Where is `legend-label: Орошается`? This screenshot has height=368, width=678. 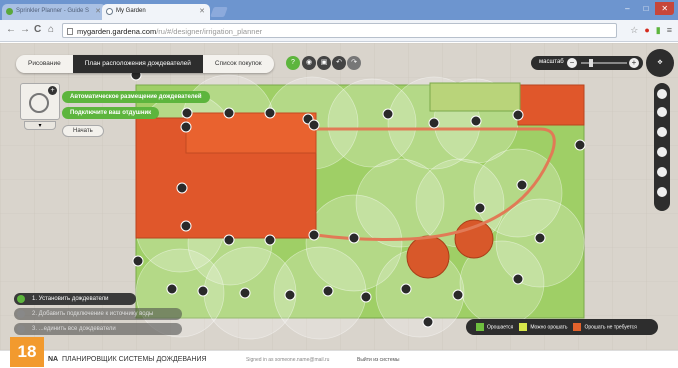
legend-label: Орошается is located at coordinates (500, 327).